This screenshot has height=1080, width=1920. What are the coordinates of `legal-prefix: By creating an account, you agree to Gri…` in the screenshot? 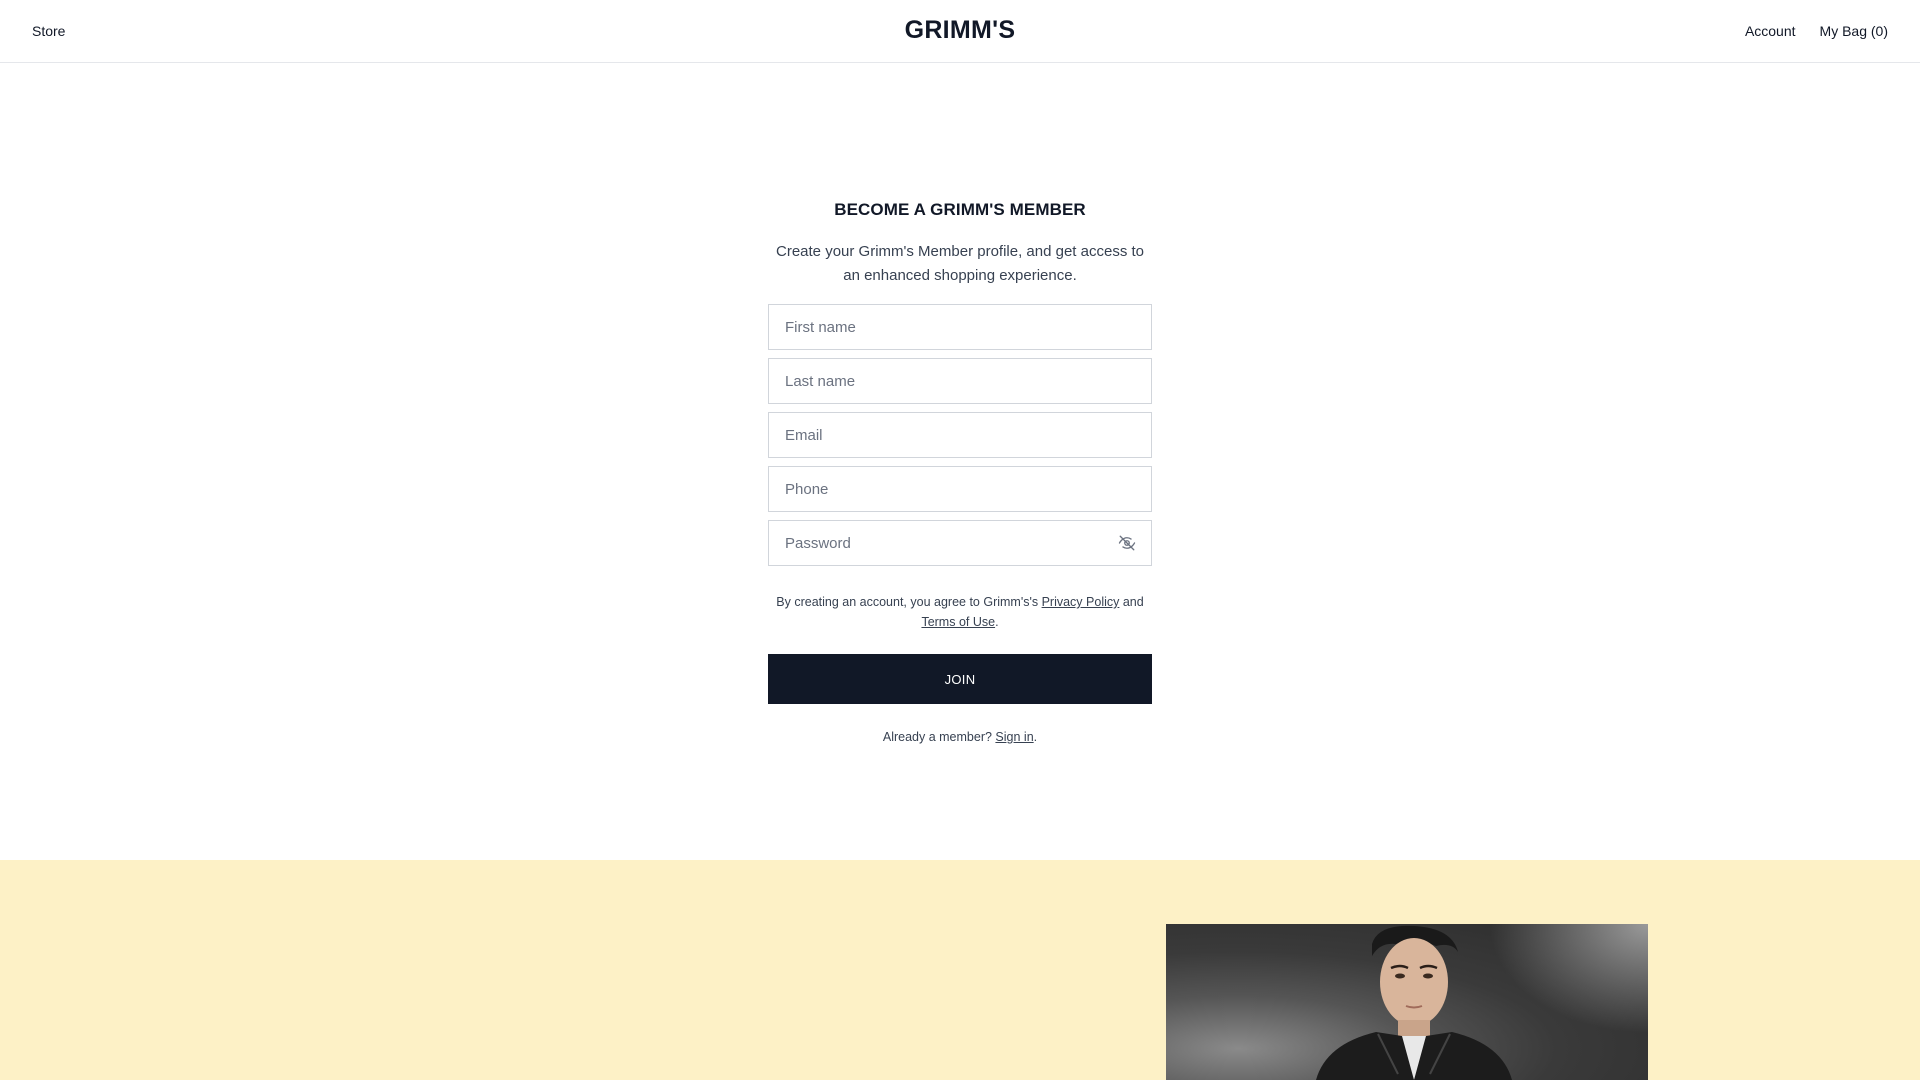 It's located at (909, 602).